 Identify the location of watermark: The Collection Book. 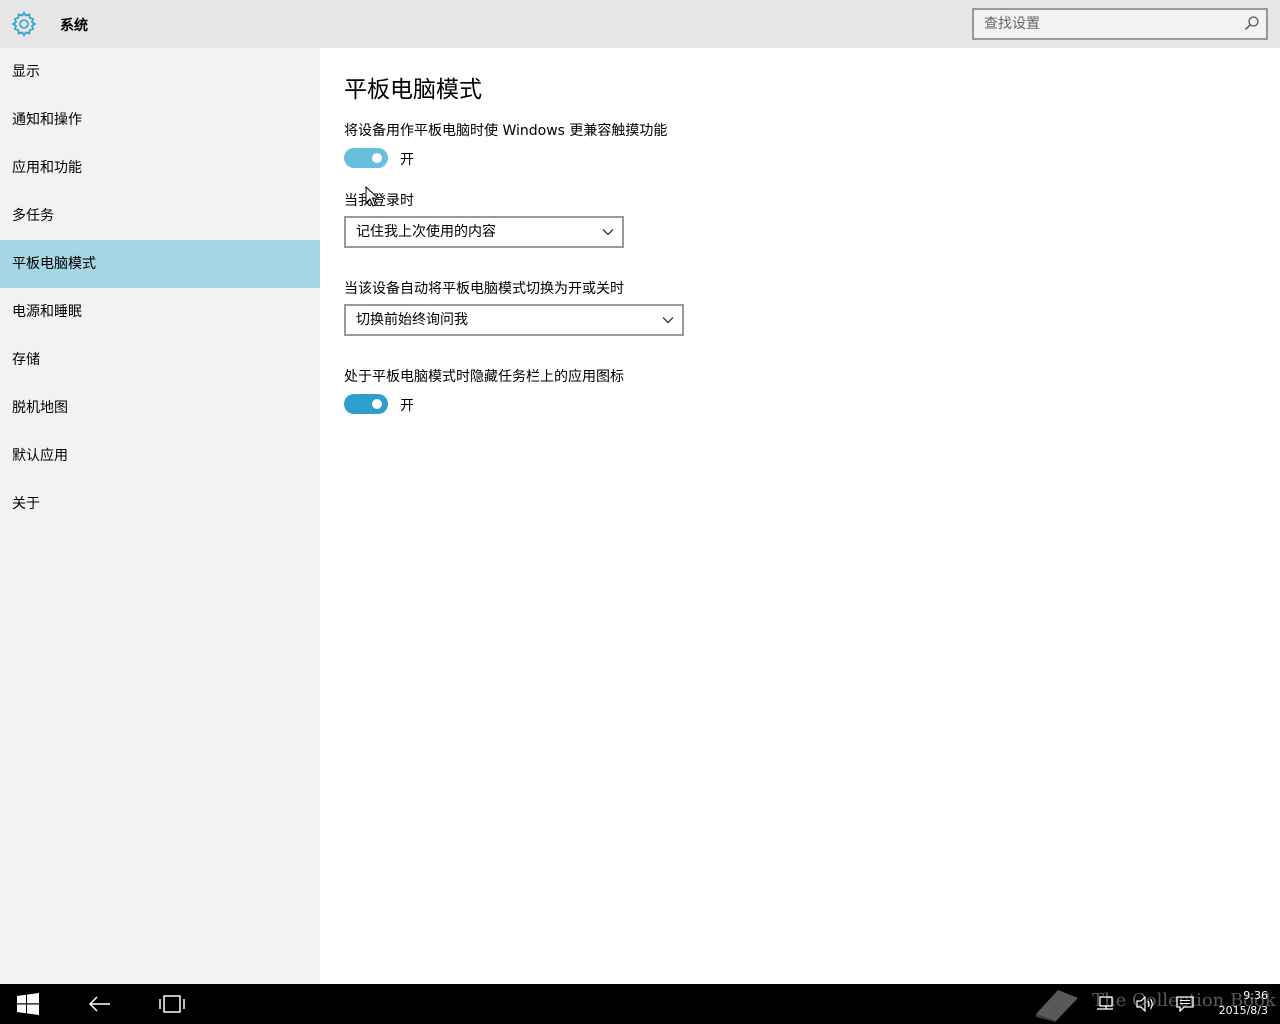
(1154, 1004).